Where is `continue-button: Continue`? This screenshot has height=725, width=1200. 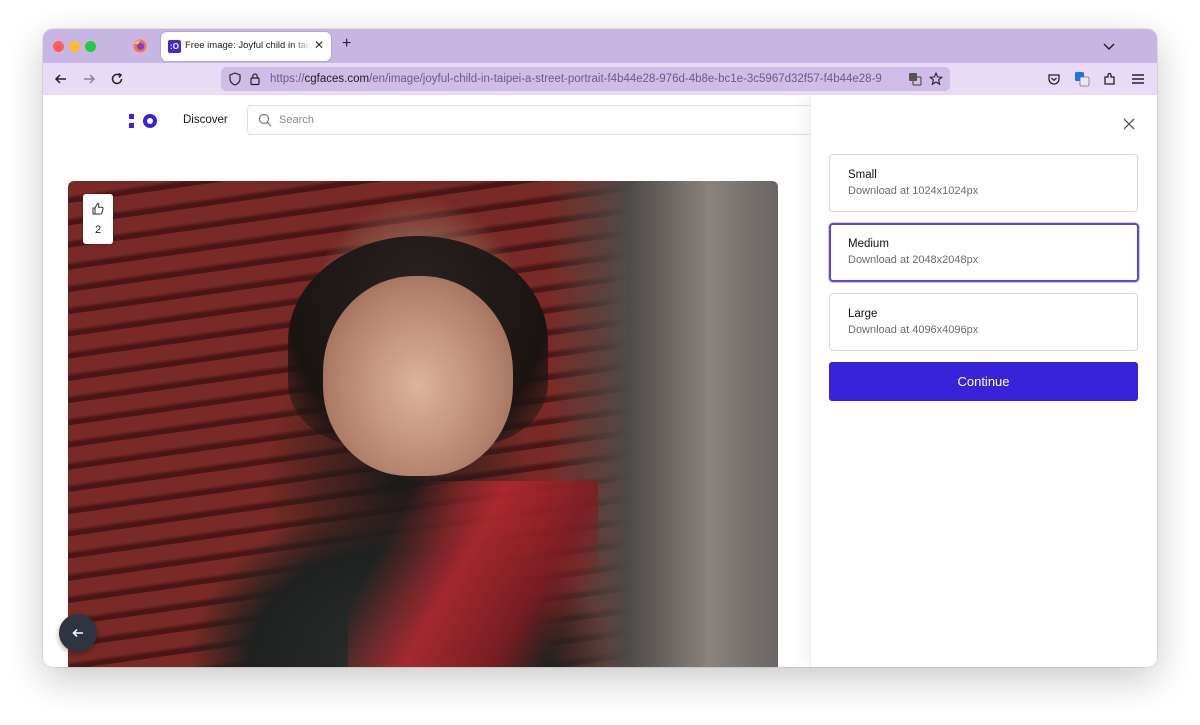 continue-button: Continue is located at coordinates (983, 381).